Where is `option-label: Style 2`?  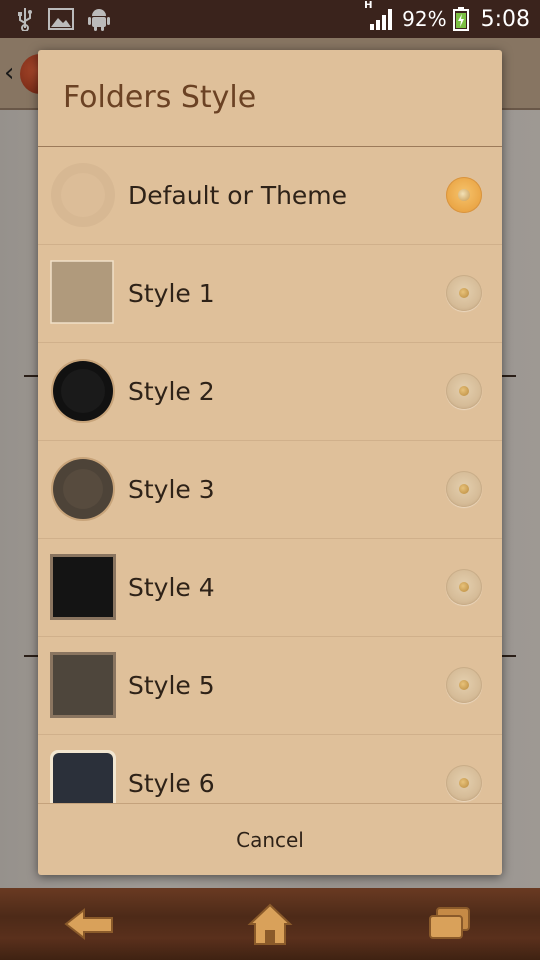
option-label: Style 2 is located at coordinates (171, 391).